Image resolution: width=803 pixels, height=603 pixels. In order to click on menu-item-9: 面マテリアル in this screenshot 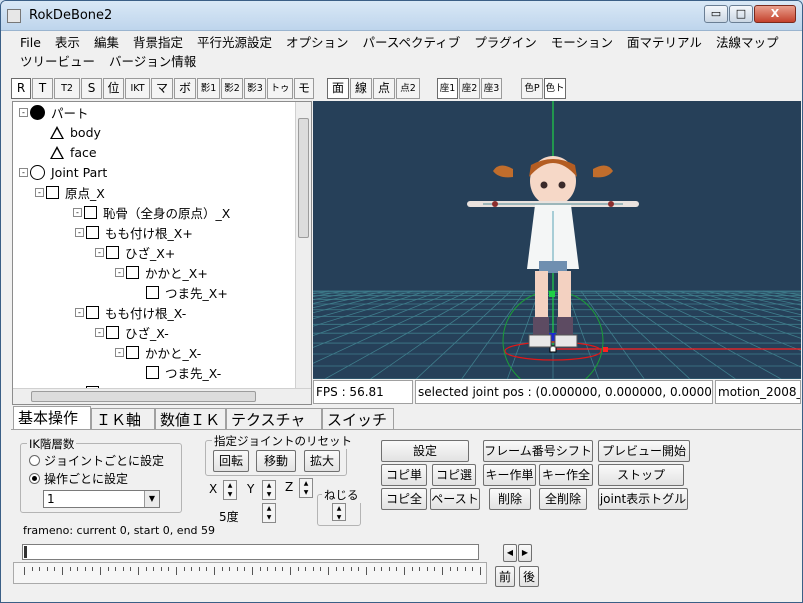, I will do `click(664, 43)`.